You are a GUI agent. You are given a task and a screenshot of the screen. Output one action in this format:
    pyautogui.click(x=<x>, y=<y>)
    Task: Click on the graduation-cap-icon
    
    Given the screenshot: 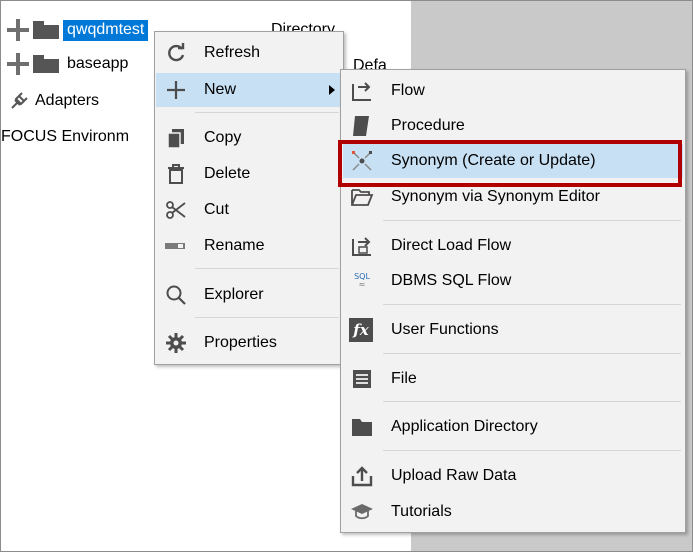 What is the action you would take?
    pyautogui.click(x=362, y=512)
    